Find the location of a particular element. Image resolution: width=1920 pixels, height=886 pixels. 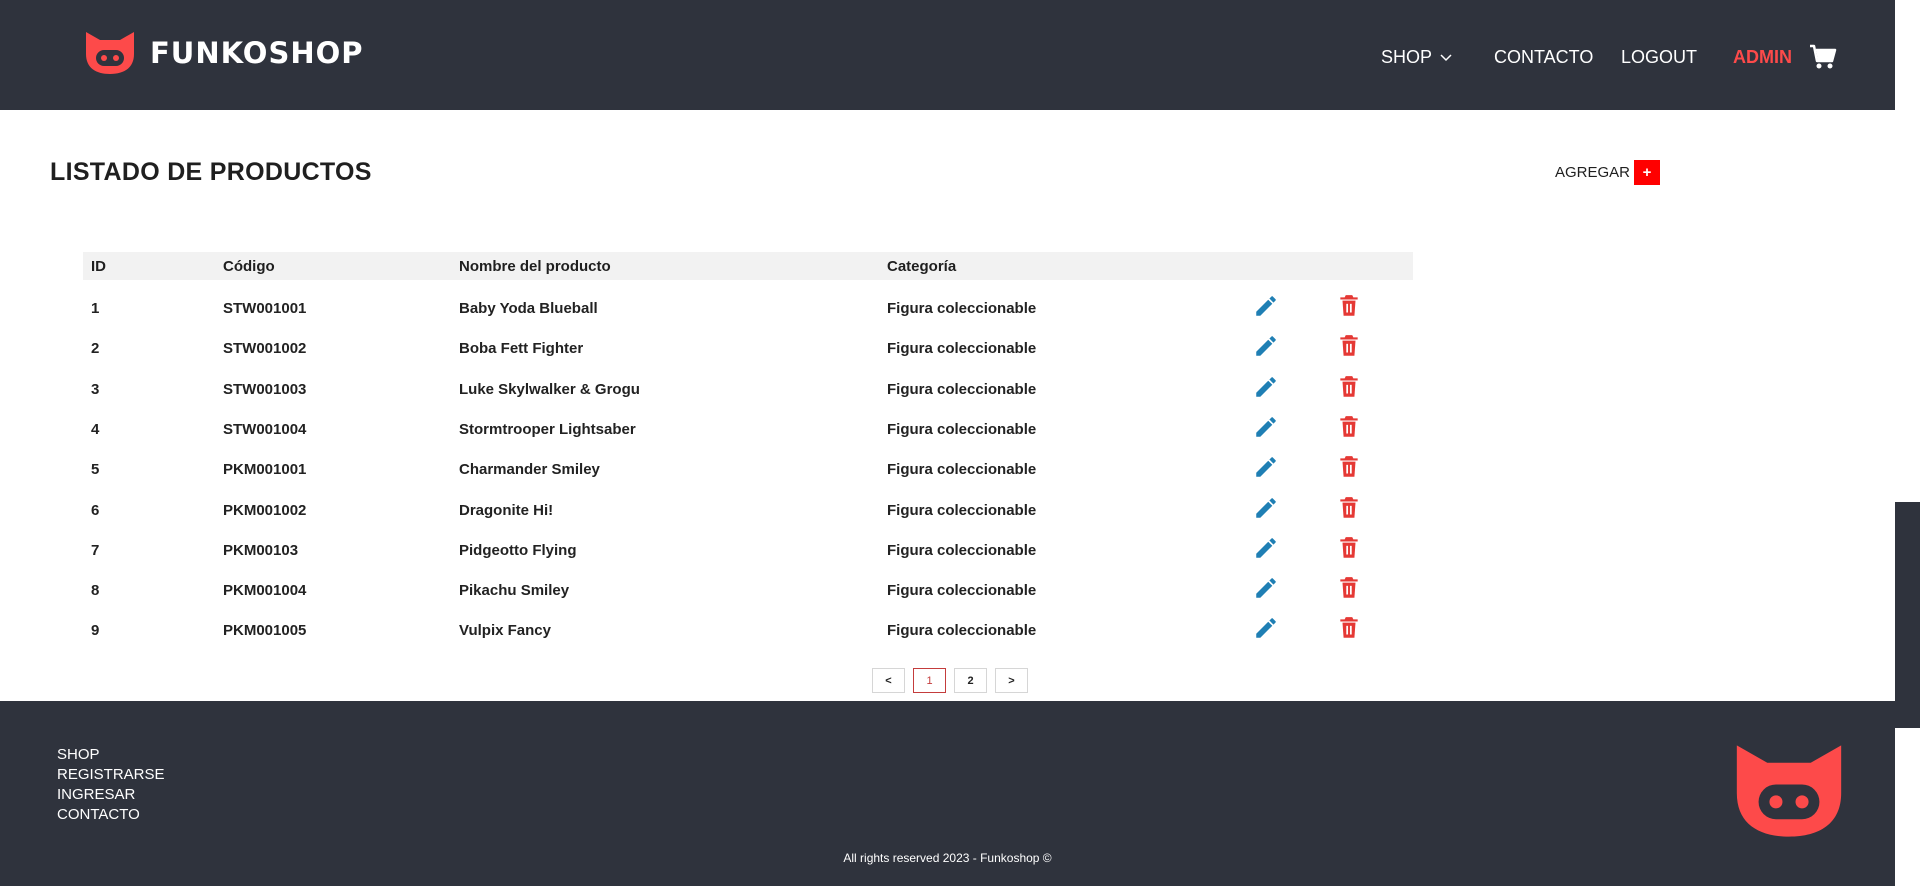

cell-id: 6 is located at coordinates (95, 510).